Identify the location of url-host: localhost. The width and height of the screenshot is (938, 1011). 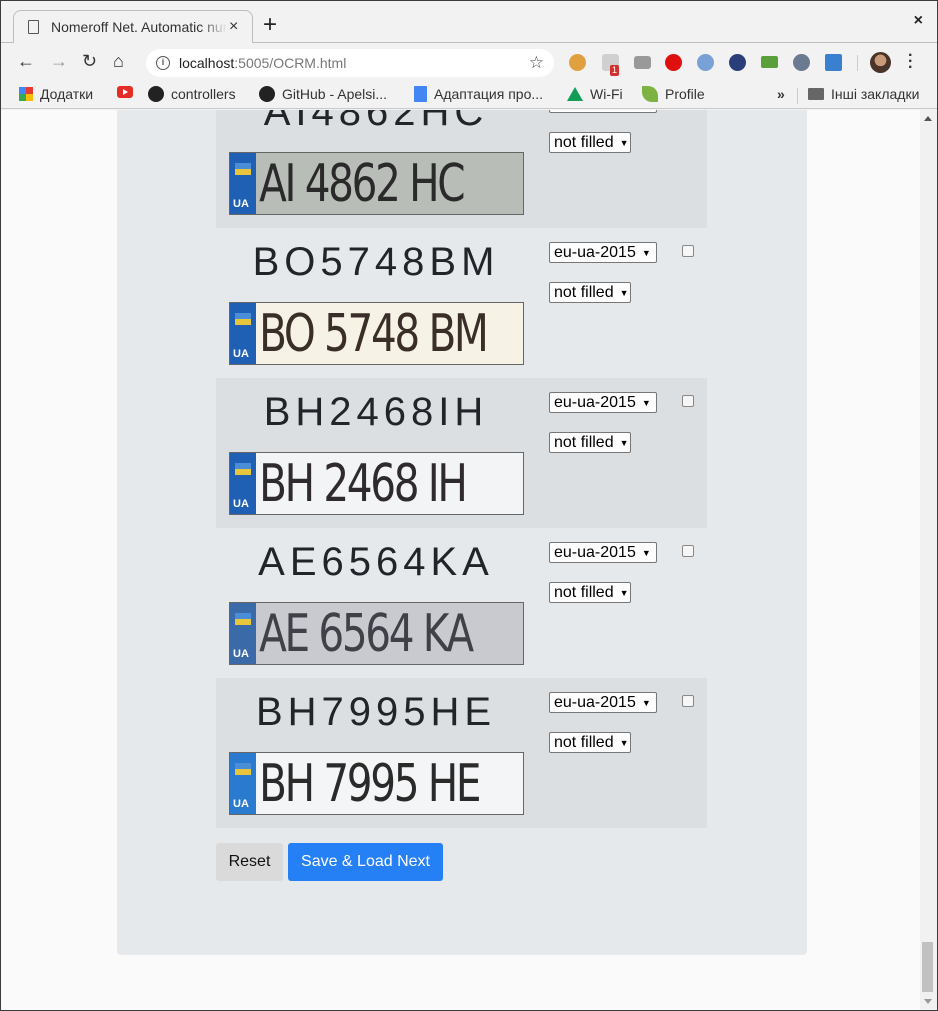
(207, 63).